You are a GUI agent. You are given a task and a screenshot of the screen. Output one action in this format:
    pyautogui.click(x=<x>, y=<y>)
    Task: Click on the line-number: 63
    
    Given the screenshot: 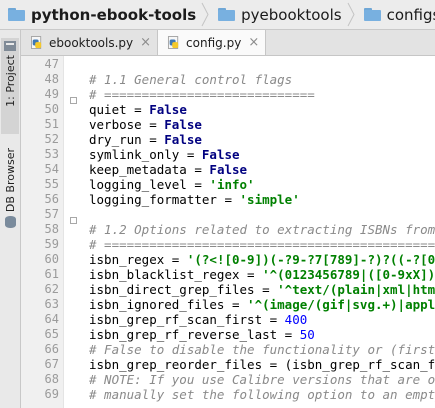 What is the action you would take?
    pyautogui.click(x=51, y=304)
    